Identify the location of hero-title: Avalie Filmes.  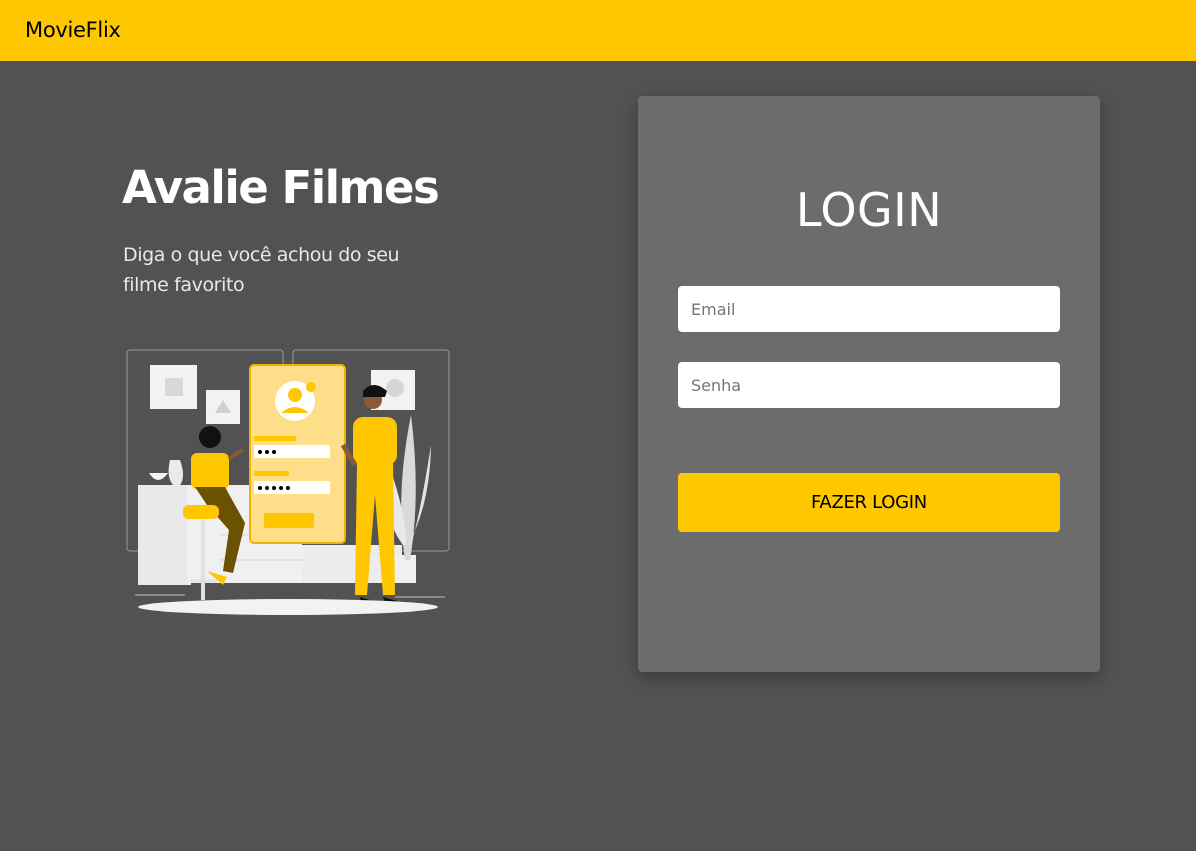
(281, 187).